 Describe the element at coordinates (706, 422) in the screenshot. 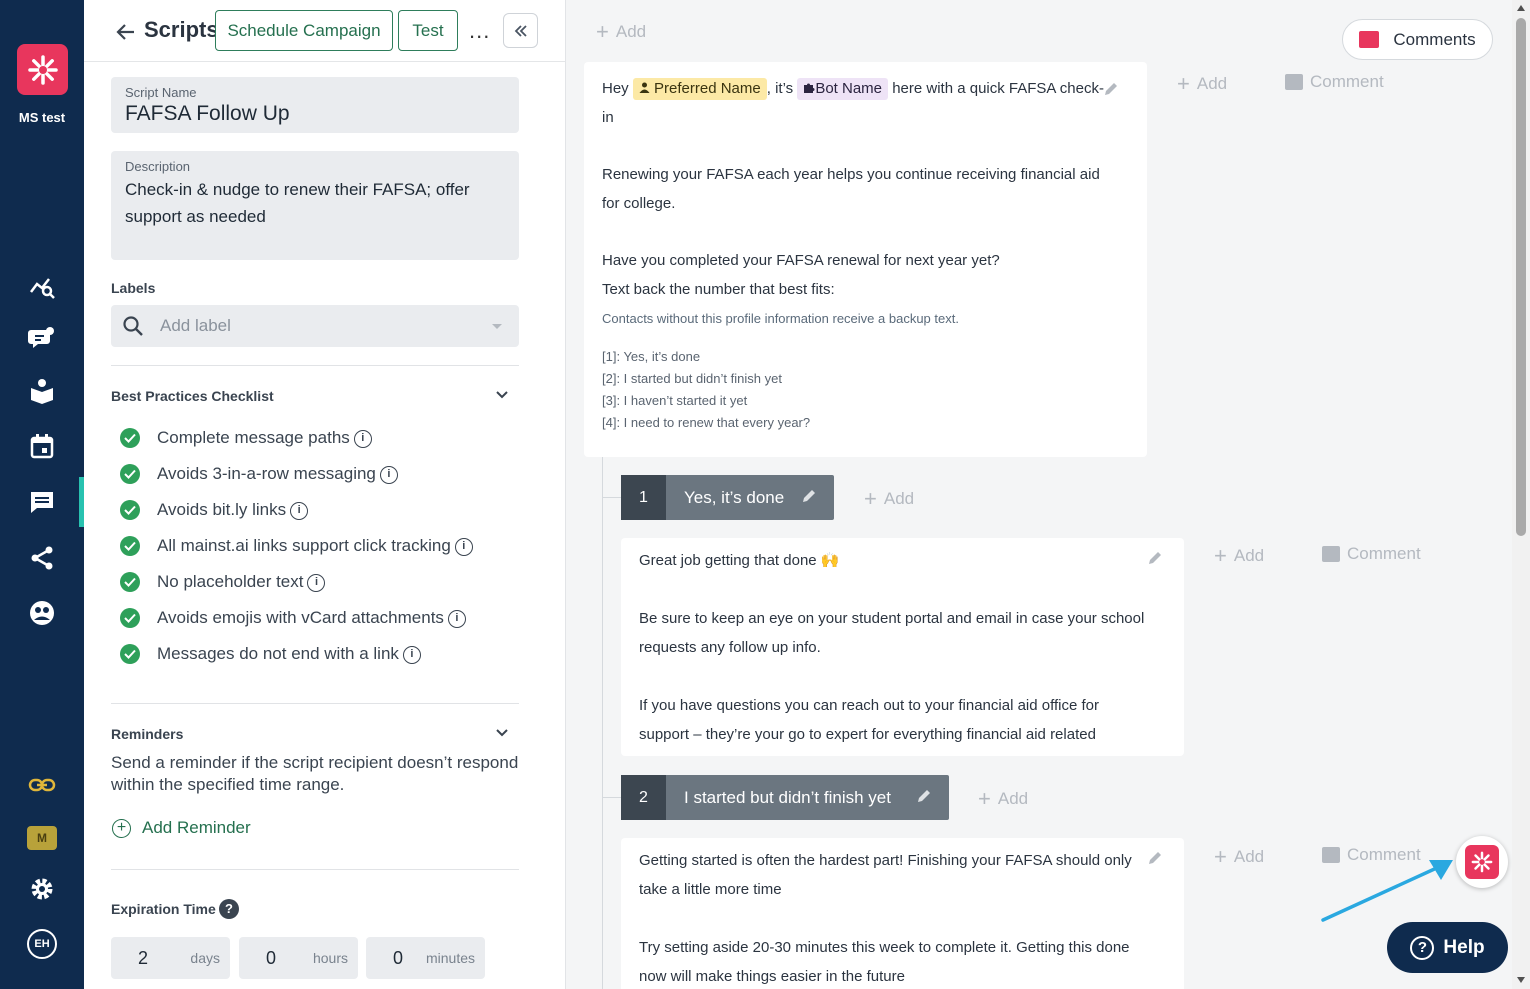

I see `response-option: [4]: I need to renew that every year?` at that location.